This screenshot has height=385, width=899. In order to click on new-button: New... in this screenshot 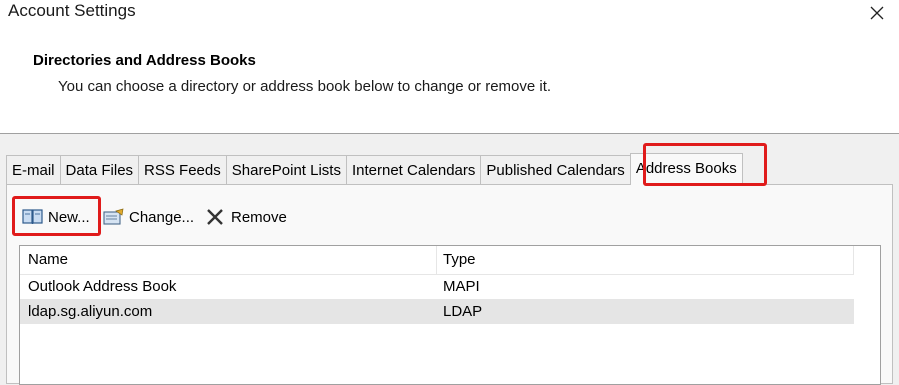, I will do `click(56, 217)`.